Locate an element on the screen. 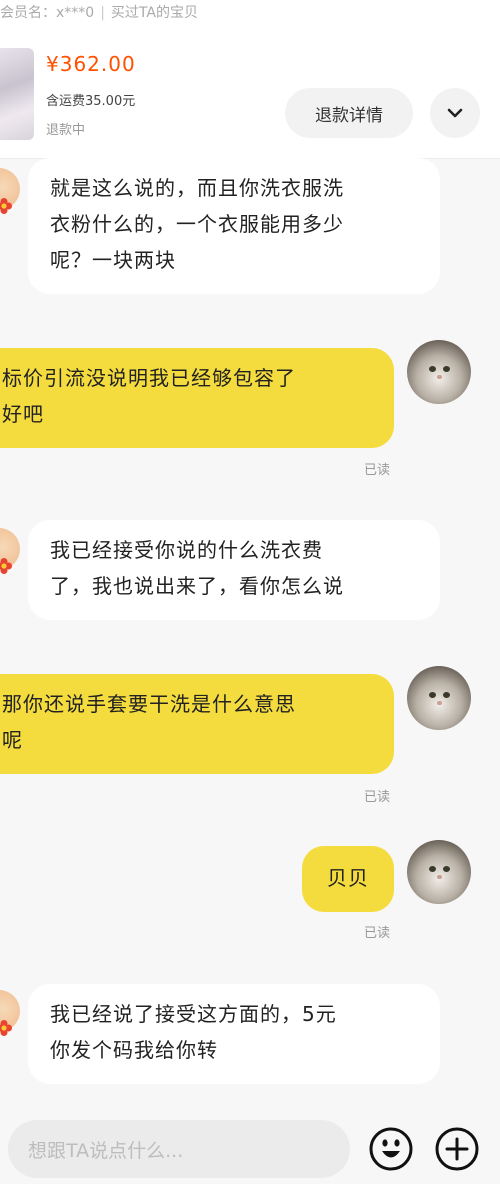  product-thumbnail is located at coordinates (17, 94).